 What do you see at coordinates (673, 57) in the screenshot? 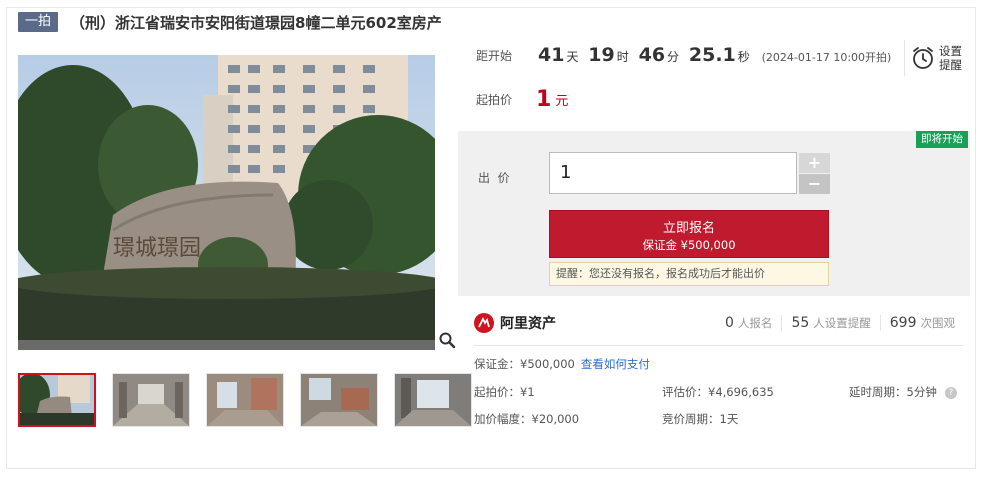
I see `countdown-minutes-unit: 分` at bounding box center [673, 57].